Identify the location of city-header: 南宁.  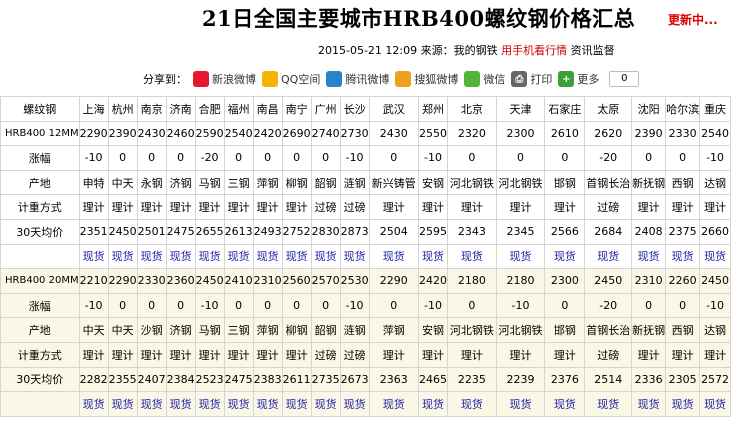
(296, 109).